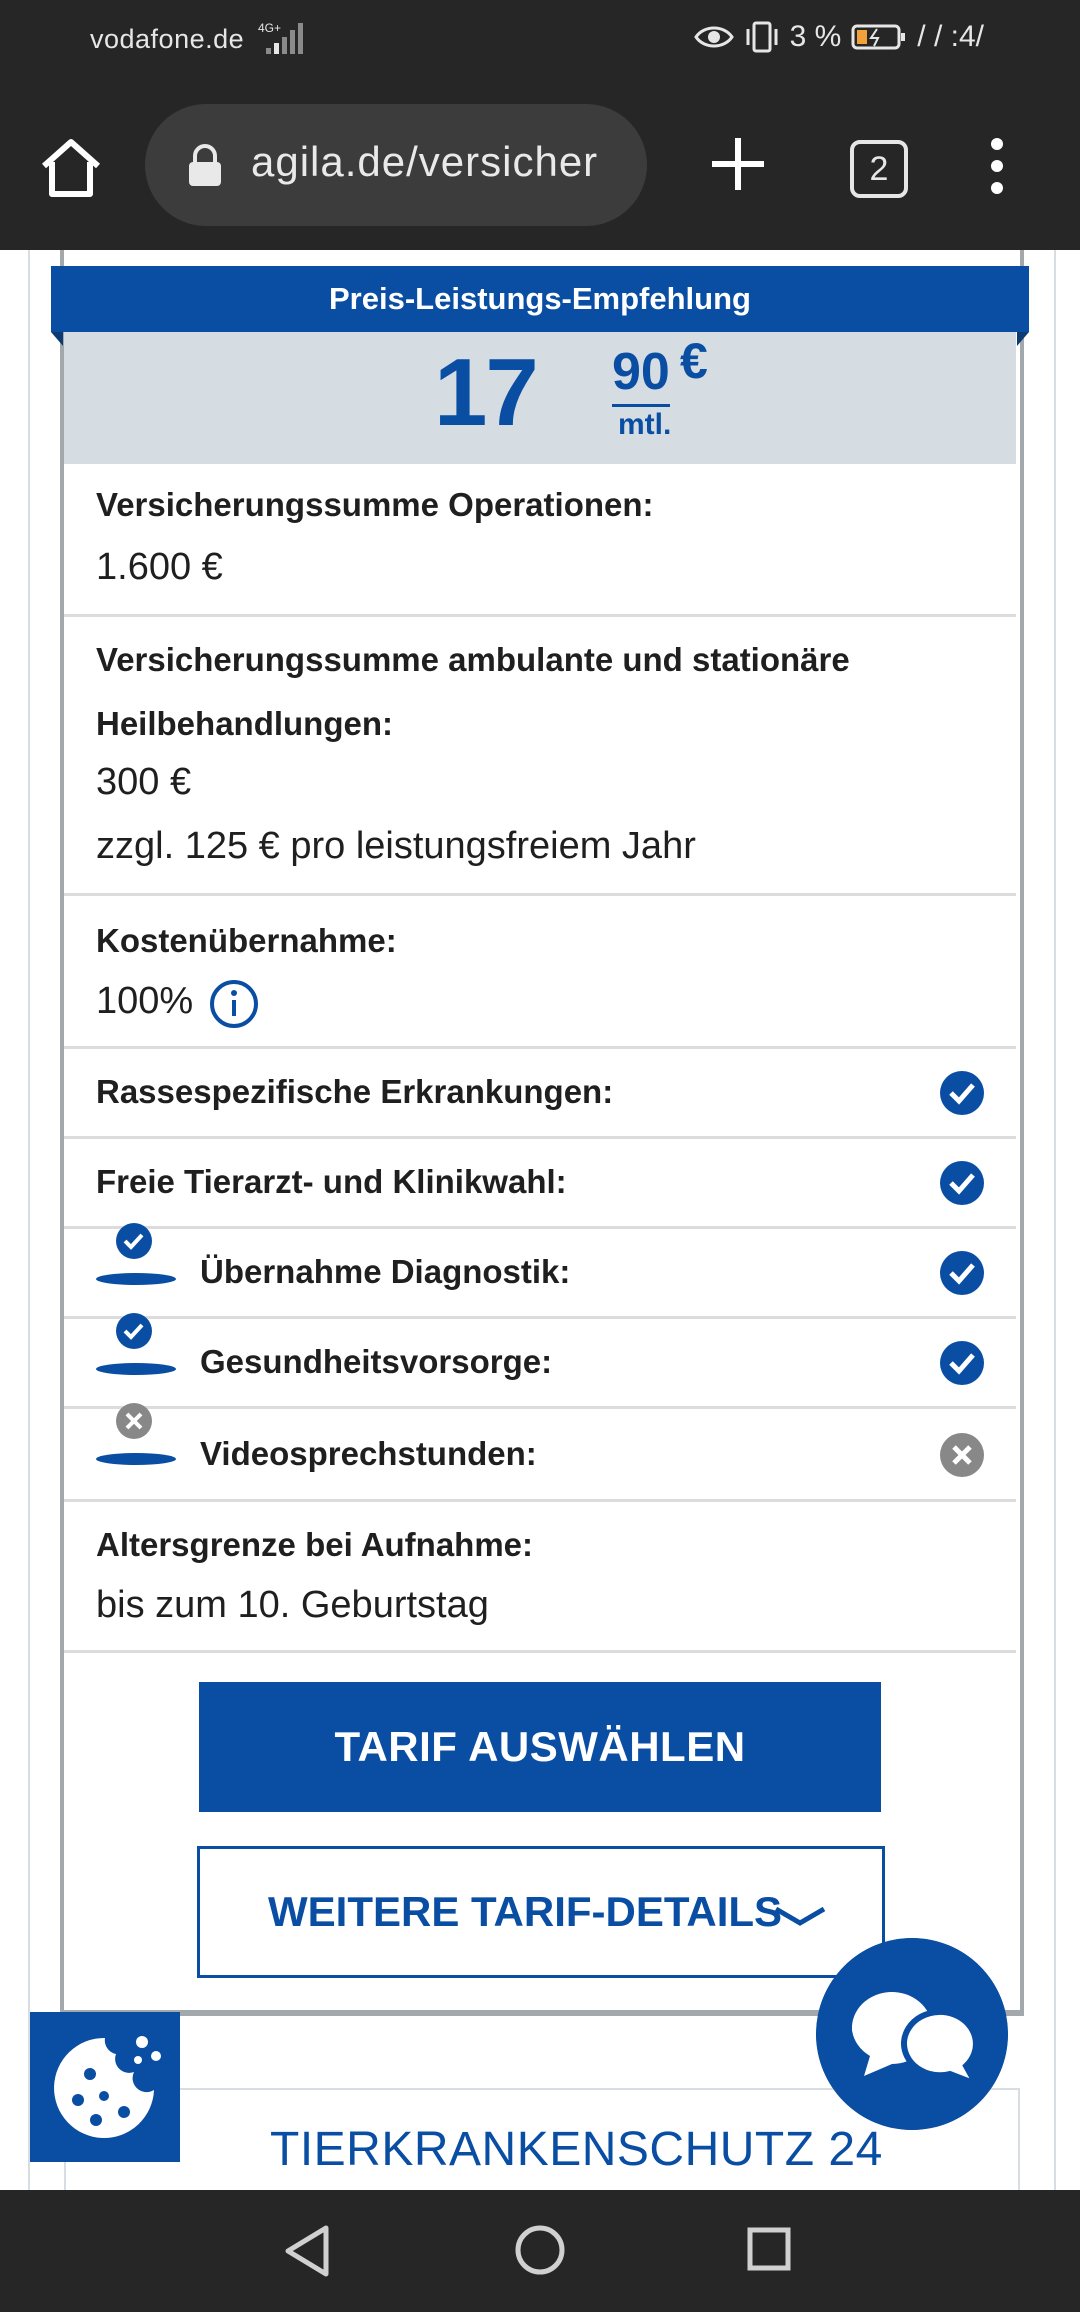 The image size is (1080, 2312). I want to click on row-label: Heilbehandlungen:, so click(244, 723).